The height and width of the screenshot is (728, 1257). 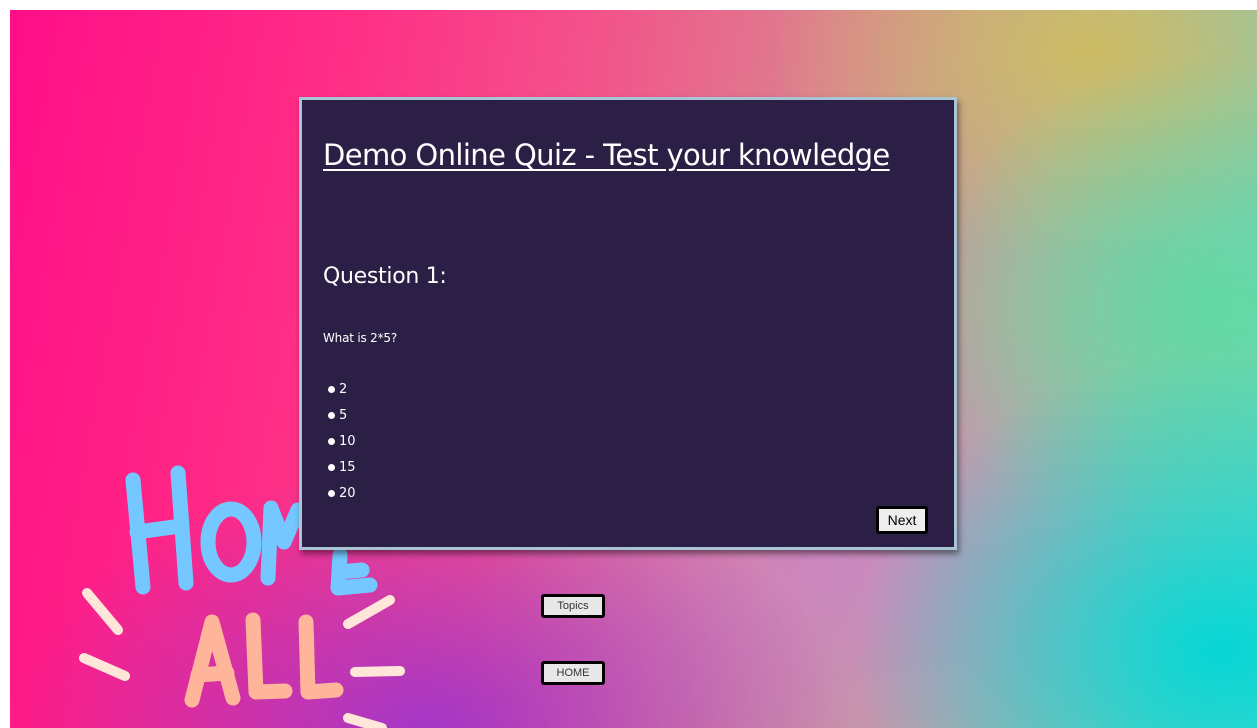 I want to click on answer-option: 5, so click(x=342, y=415).